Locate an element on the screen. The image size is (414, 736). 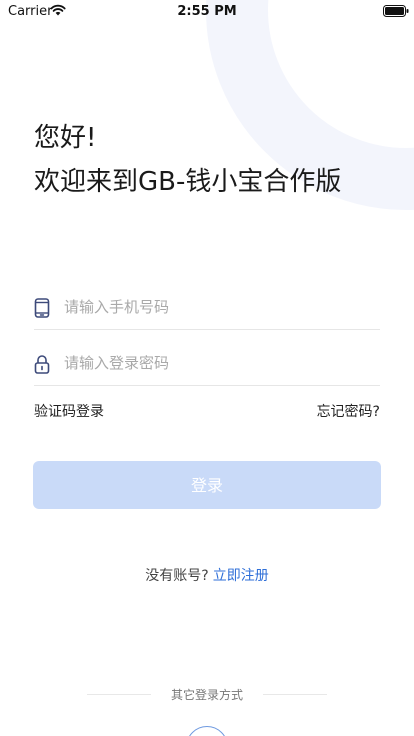
other-login-divider: 其它登录方式 is located at coordinates (207, 695).